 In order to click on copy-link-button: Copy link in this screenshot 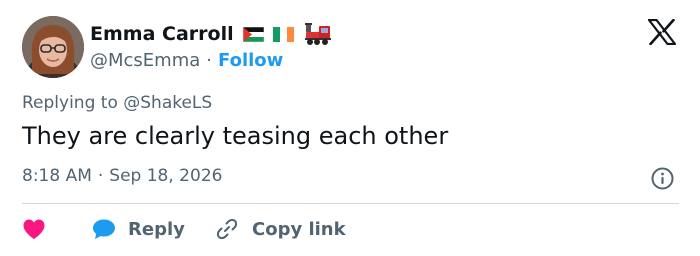, I will do `click(281, 229)`.